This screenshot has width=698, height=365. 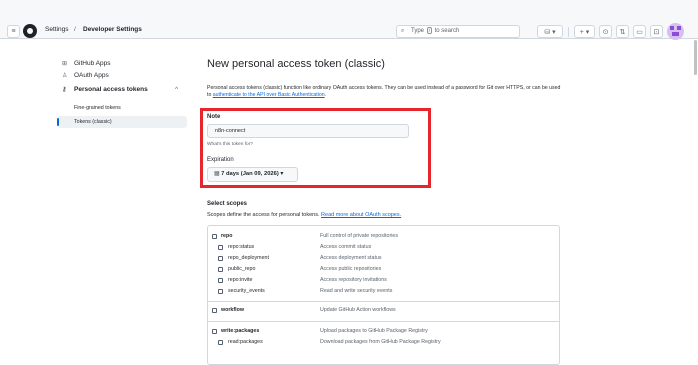 What do you see at coordinates (232, 310) in the screenshot?
I see `scope-name: workflow` at bounding box center [232, 310].